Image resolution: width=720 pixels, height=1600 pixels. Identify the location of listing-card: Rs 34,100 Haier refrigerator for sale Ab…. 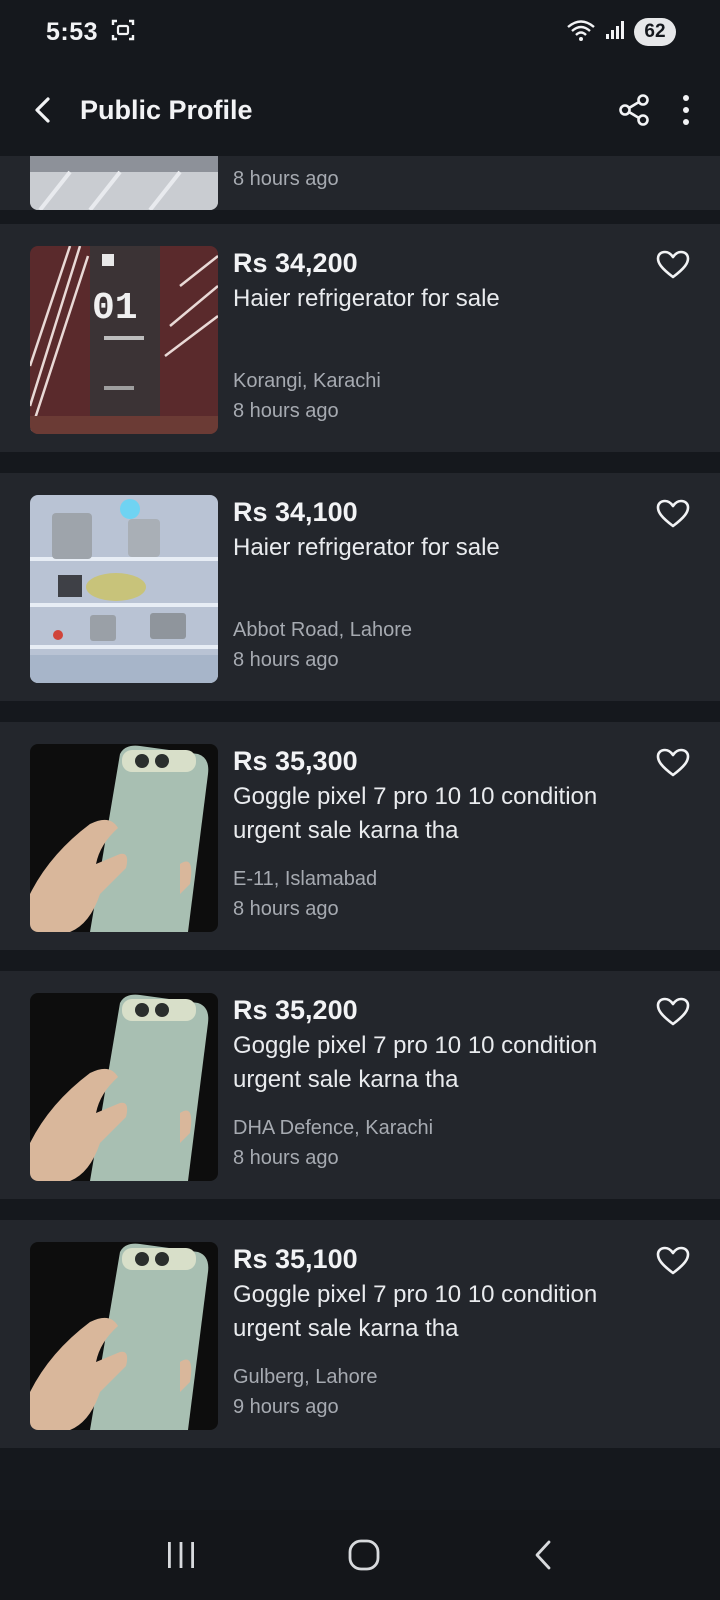
(360, 587).